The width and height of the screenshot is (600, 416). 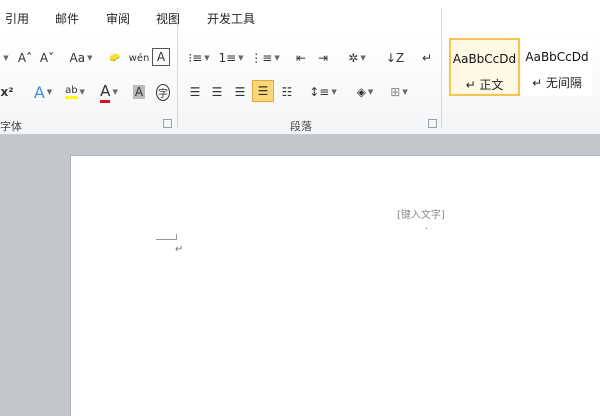 I want to click on distributed-button: ☷, so click(x=287, y=92).